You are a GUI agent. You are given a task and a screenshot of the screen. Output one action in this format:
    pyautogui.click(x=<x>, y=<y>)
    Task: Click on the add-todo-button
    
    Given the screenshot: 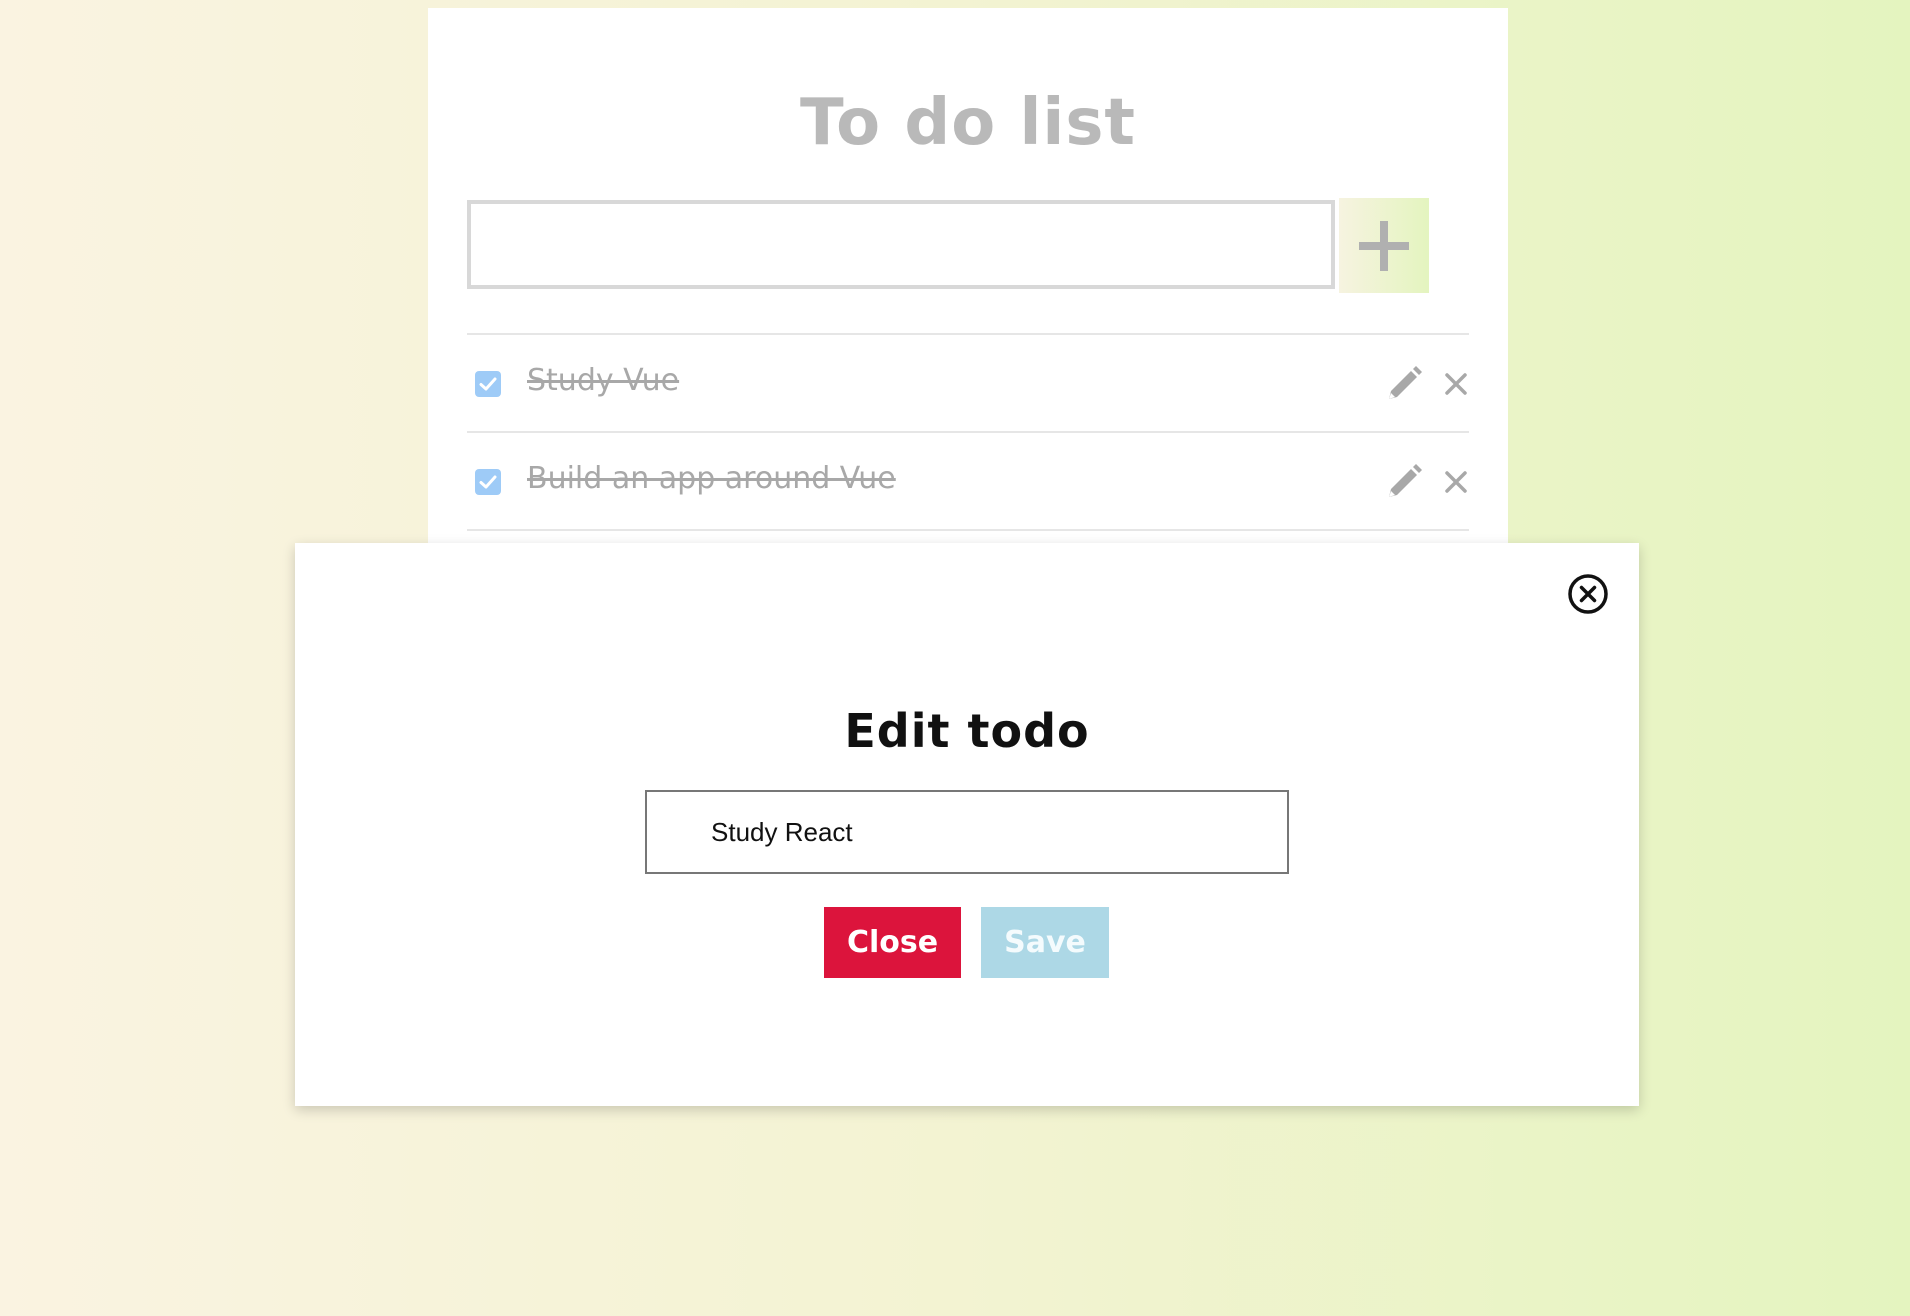 What is the action you would take?
    pyautogui.click(x=1384, y=245)
    